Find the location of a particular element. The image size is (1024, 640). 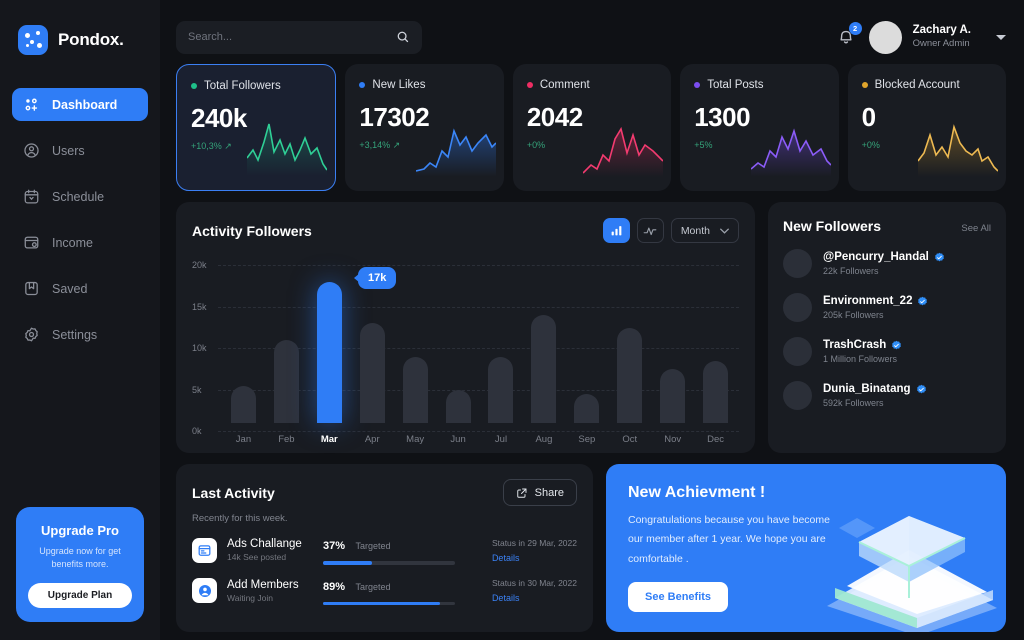

sidebar-item-schedule: Schedule is located at coordinates (80, 196).